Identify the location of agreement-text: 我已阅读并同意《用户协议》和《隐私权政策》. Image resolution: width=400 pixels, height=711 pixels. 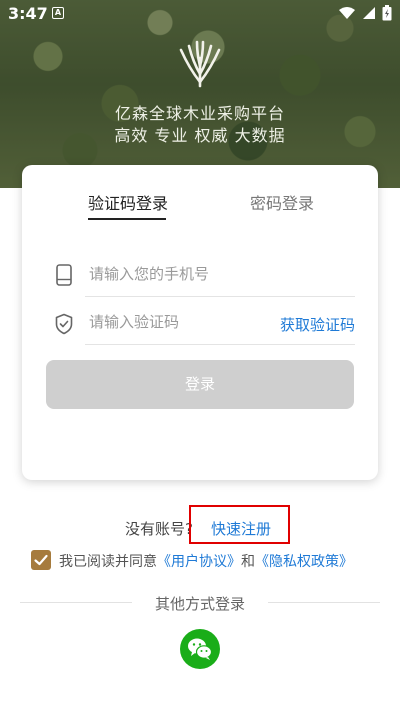
(206, 561).